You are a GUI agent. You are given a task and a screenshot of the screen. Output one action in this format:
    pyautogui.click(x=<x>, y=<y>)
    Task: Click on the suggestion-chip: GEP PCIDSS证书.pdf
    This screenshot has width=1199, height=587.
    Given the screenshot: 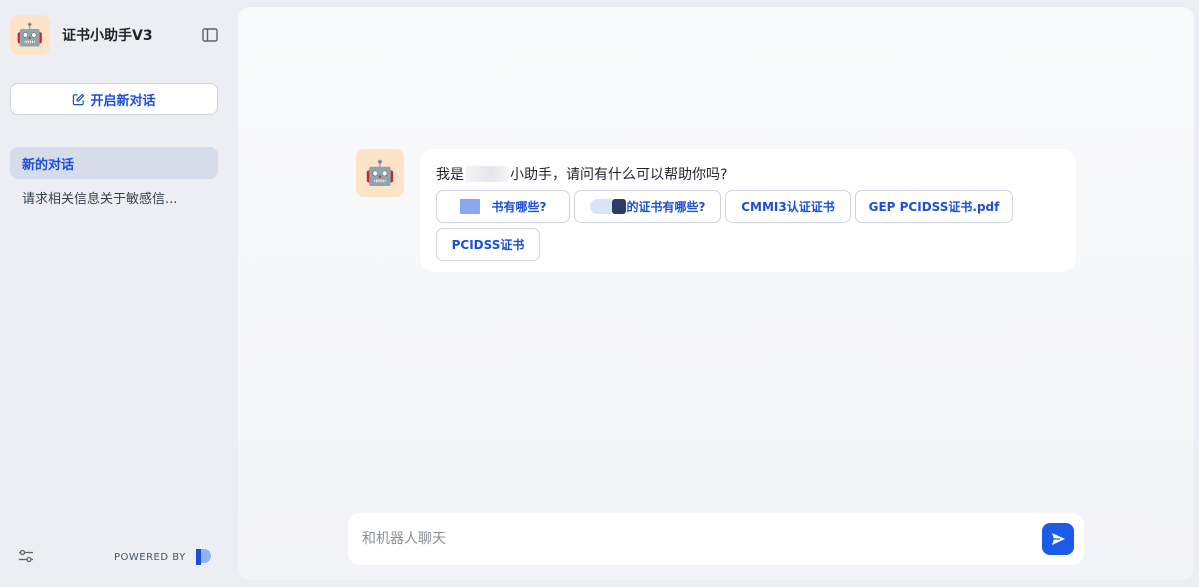 What is the action you would take?
    pyautogui.click(x=934, y=206)
    